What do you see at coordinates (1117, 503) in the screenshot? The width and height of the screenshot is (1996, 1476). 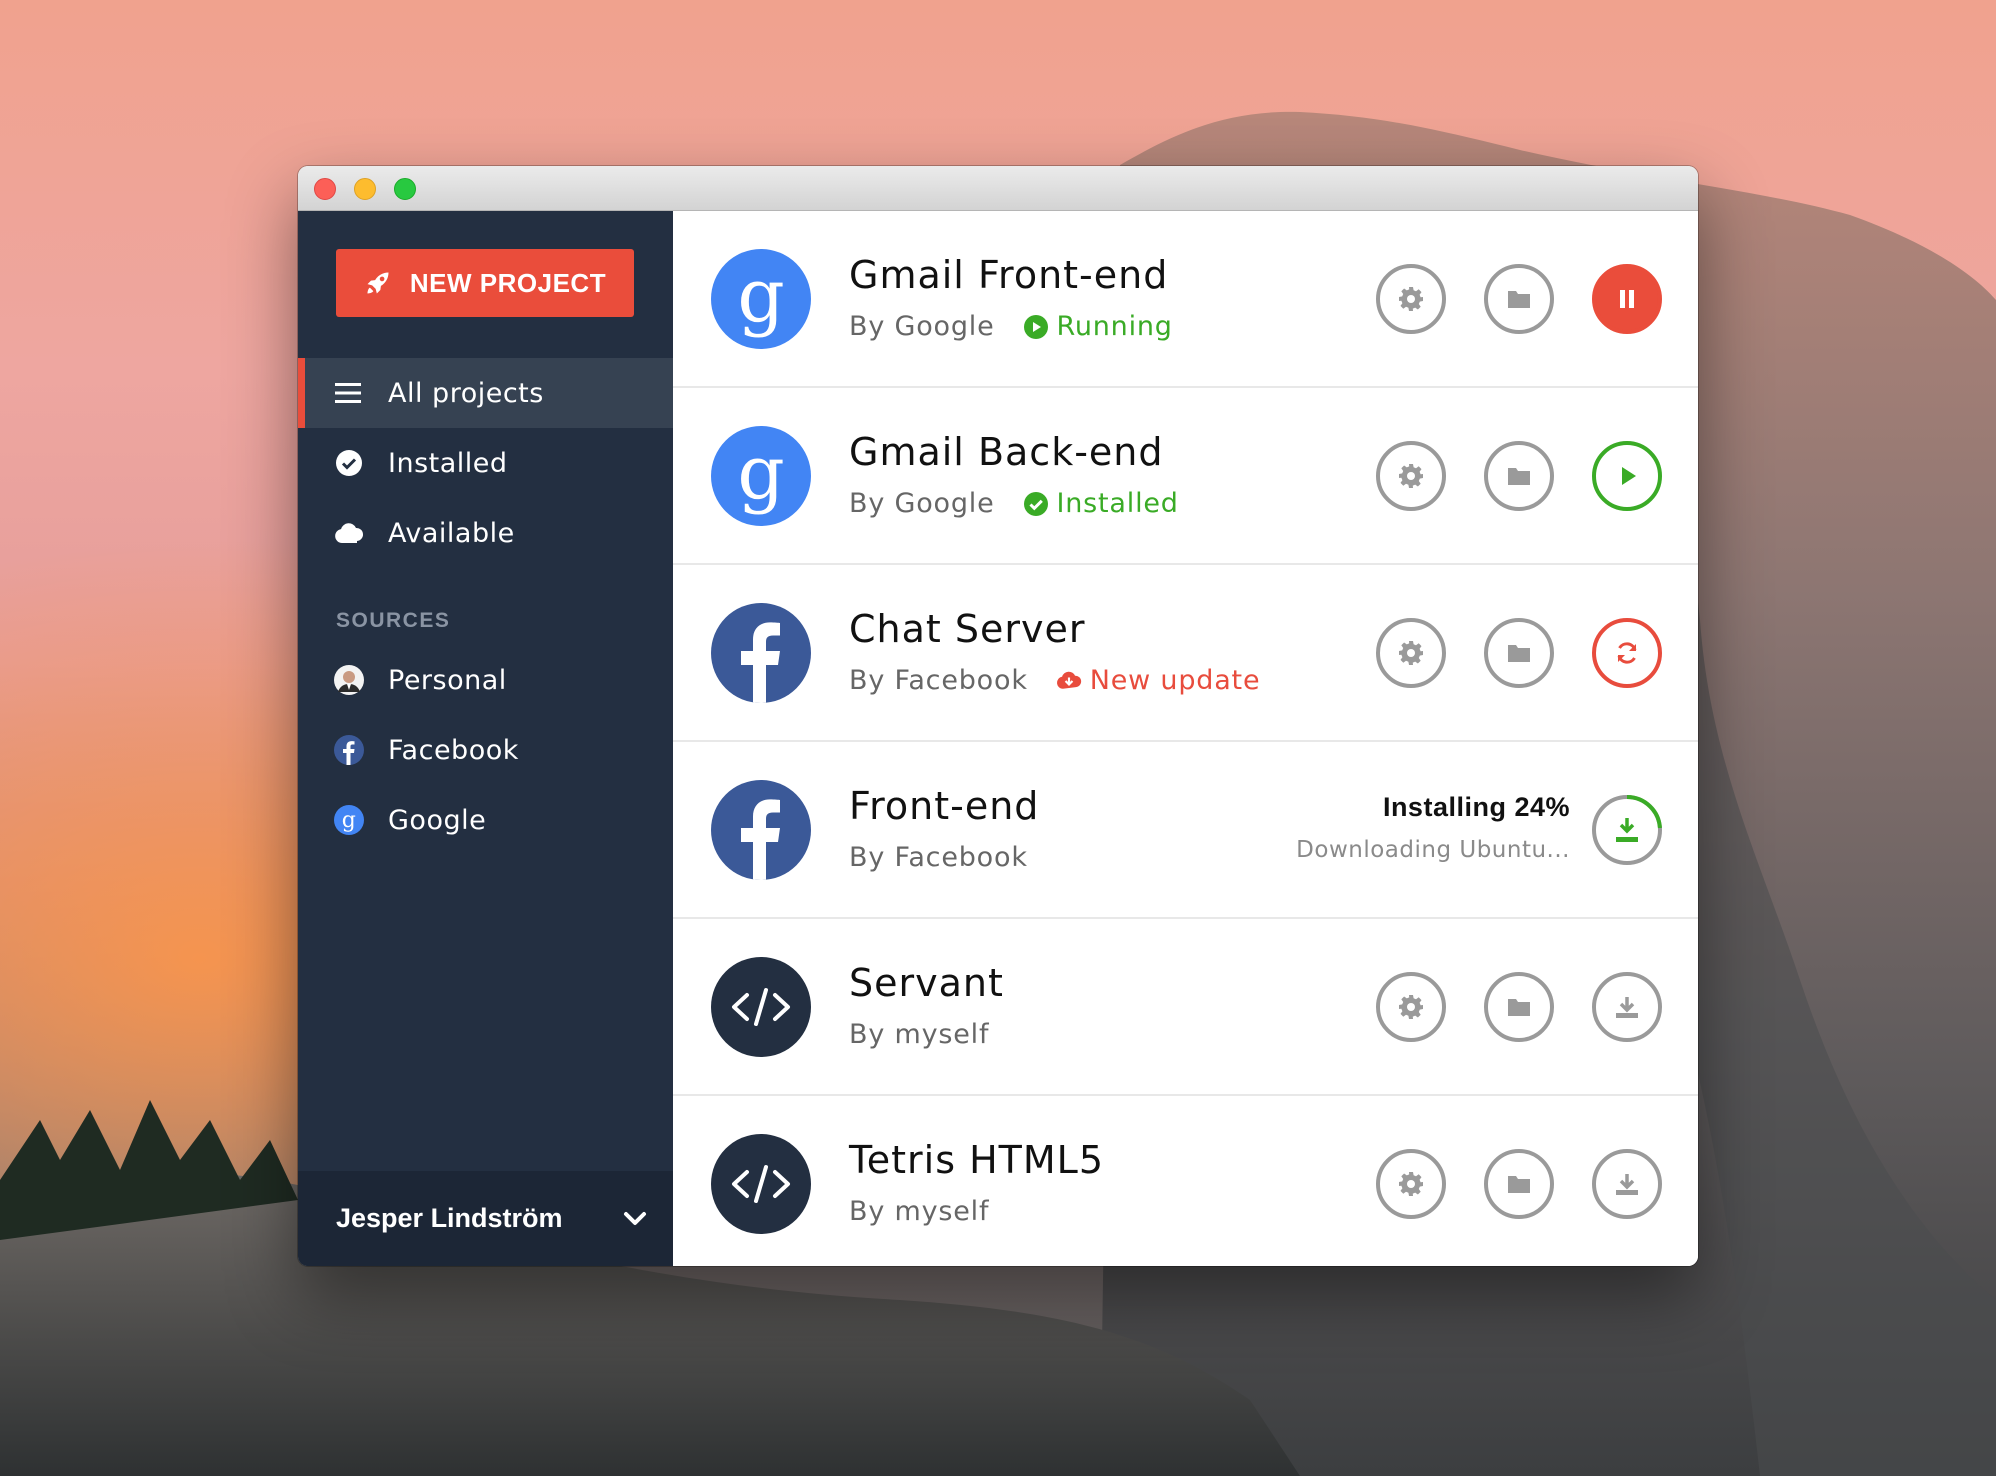 I see `status-text: Installed` at bounding box center [1117, 503].